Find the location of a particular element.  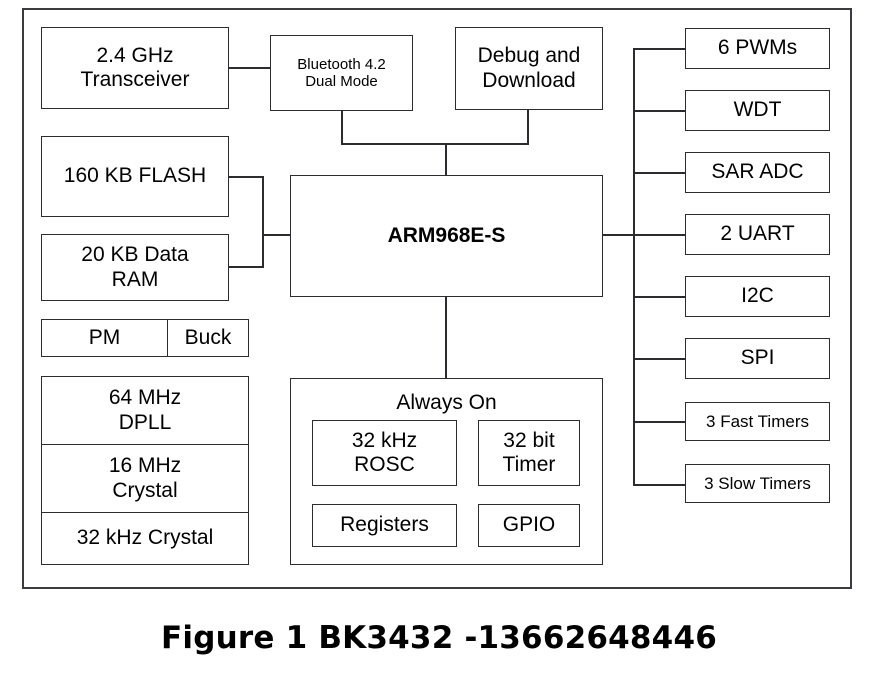

block-timer-32bit: 32 bit Timer is located at coordinates (529, 453).